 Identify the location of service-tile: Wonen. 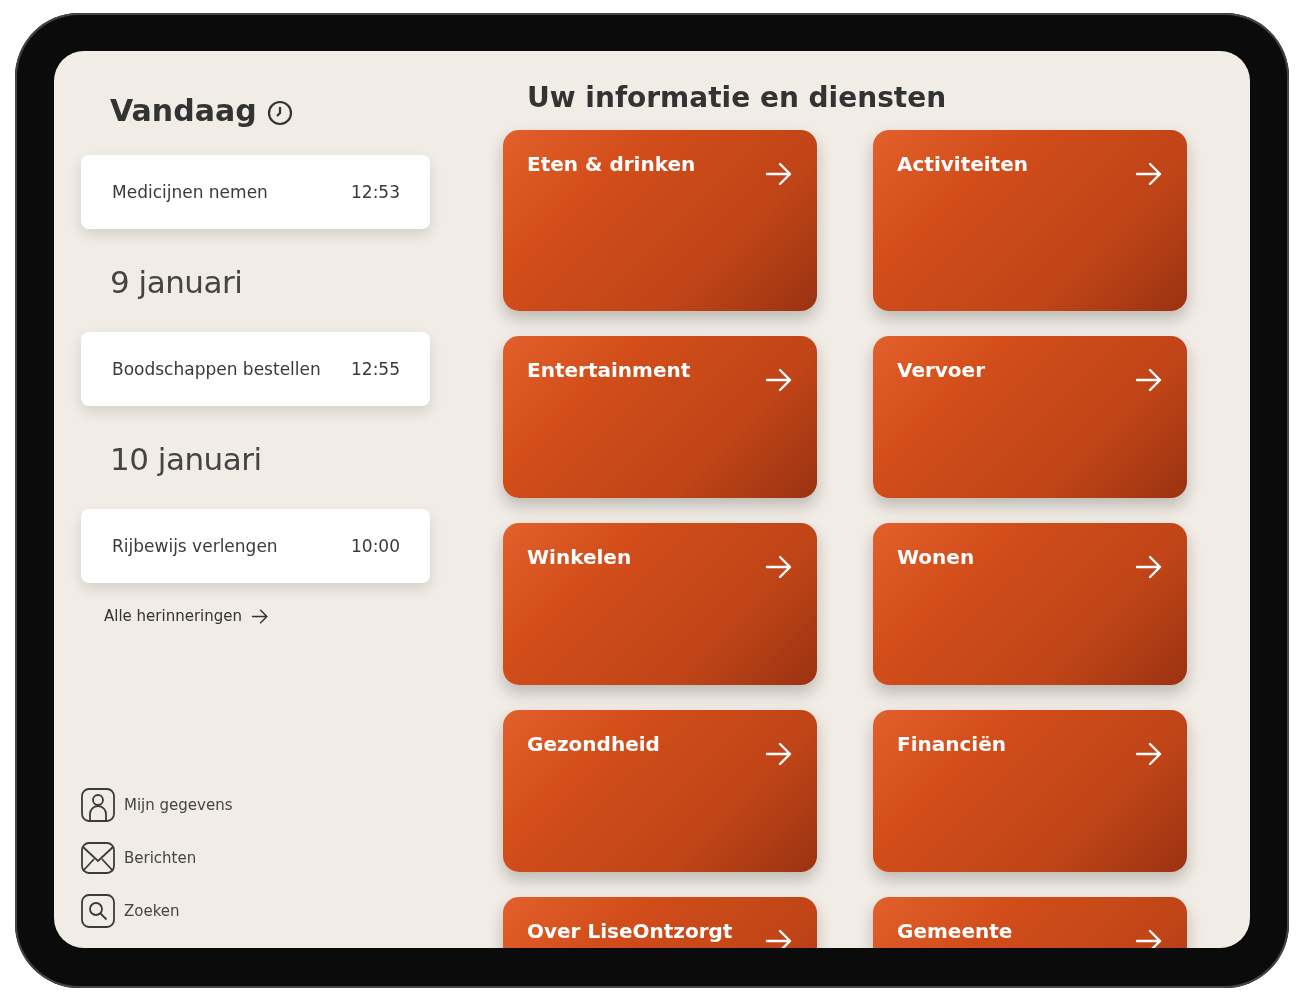
(1030, 604).